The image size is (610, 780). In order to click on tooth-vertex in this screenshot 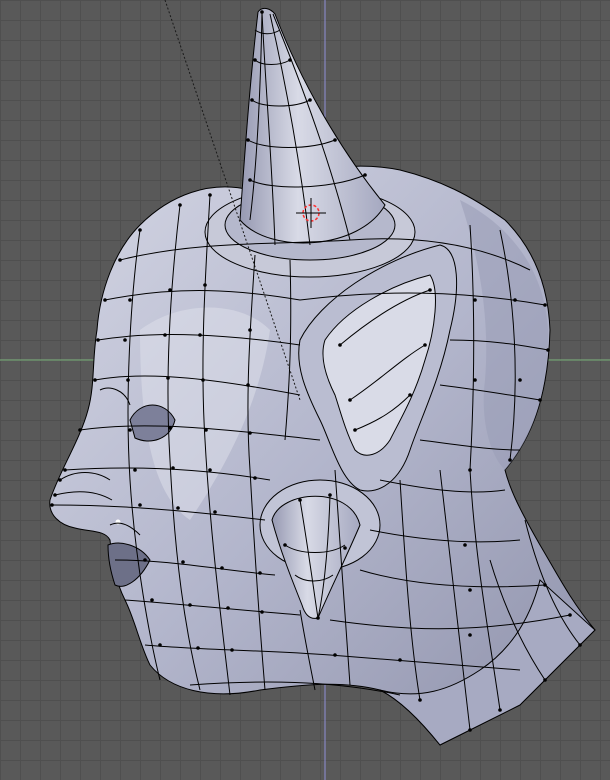, I will do `click(118, 522)`.